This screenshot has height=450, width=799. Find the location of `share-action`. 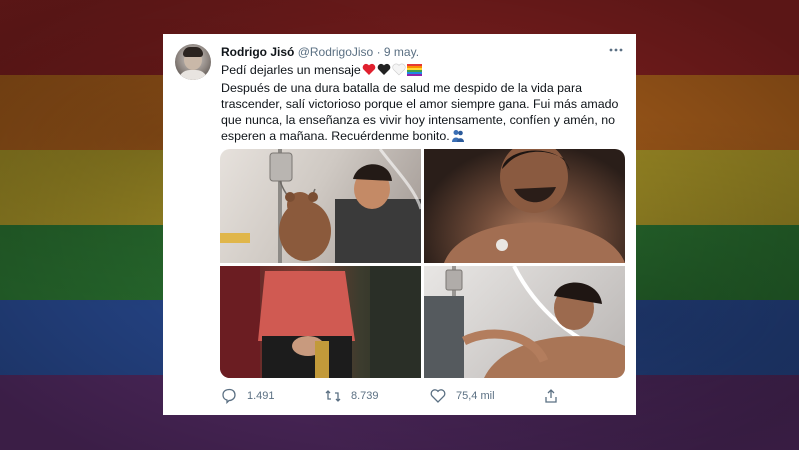

share-action is located at coordinates (551, 396).